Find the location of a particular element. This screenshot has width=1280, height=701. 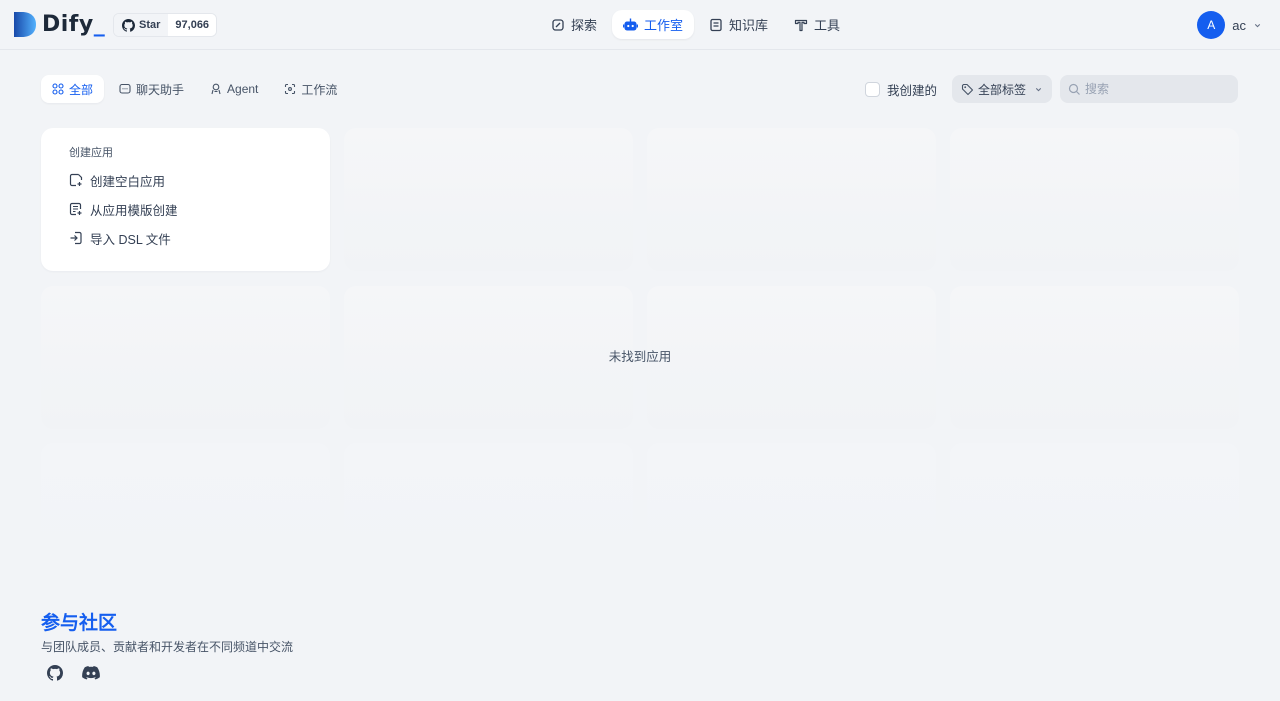

discord-icon is located at coordinates (91, 673).